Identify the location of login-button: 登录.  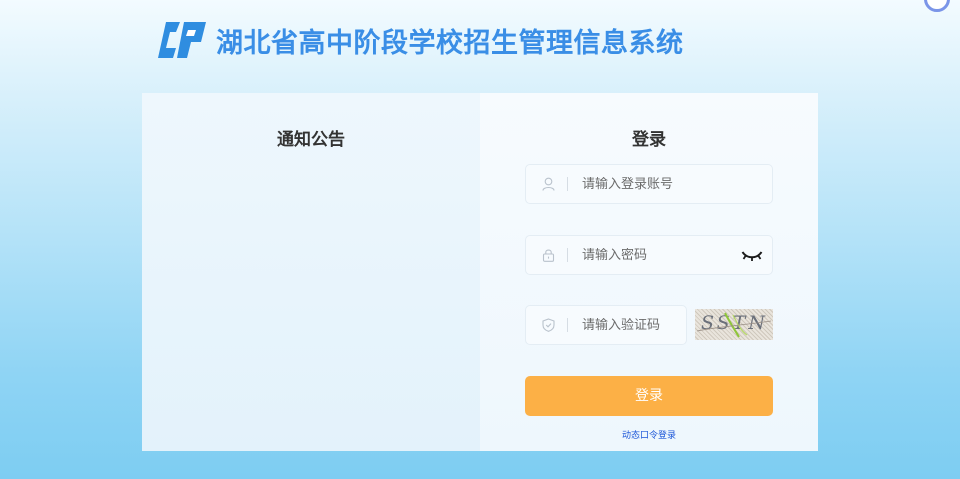
(649, 396).